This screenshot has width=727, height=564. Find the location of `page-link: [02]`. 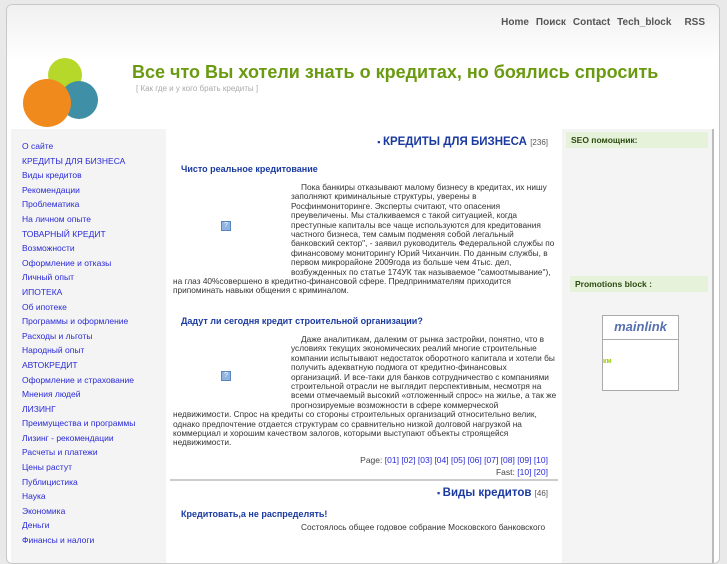

page-link: [02] is located at coordinates (408, 460).